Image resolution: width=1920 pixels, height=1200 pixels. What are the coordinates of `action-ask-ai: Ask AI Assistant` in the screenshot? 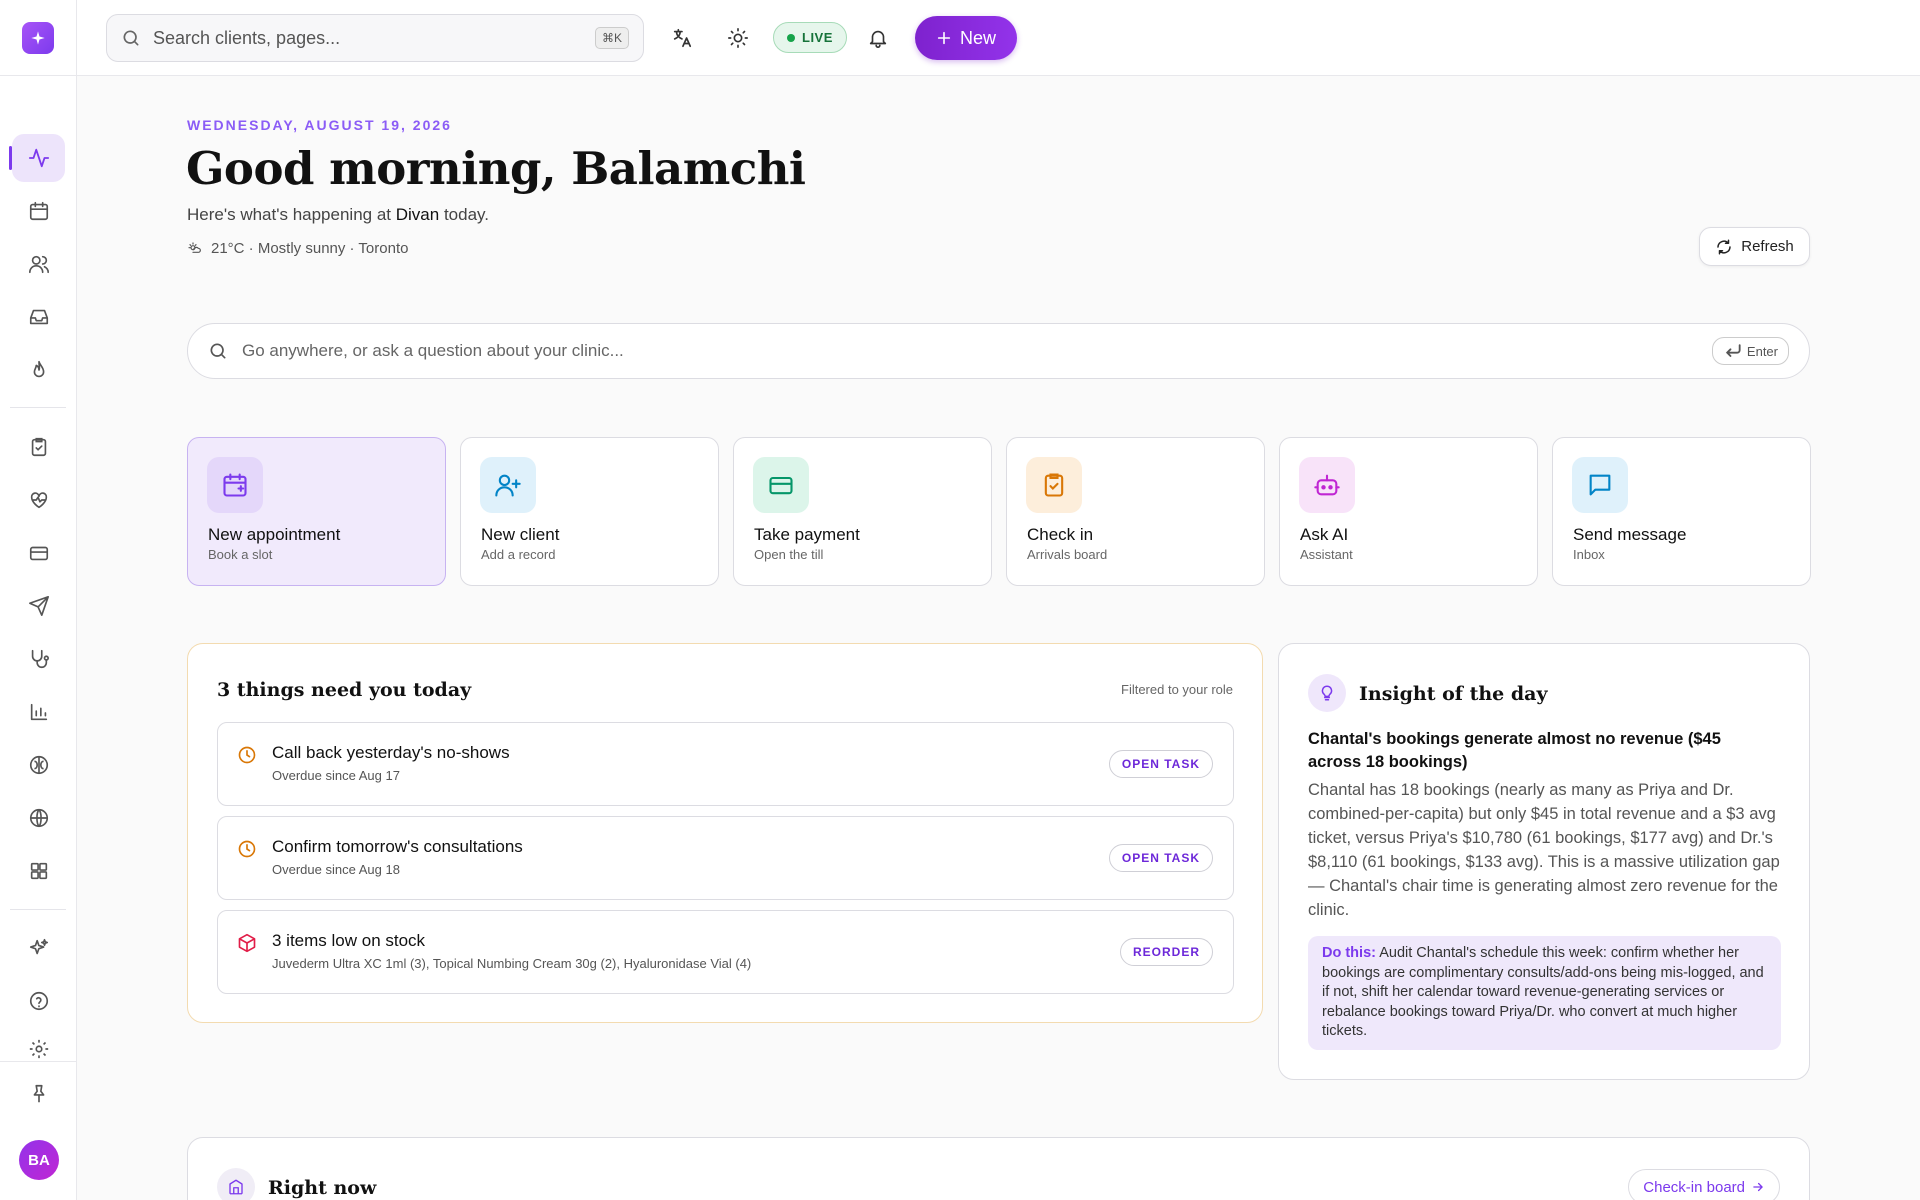 It's located at (1408, 511).